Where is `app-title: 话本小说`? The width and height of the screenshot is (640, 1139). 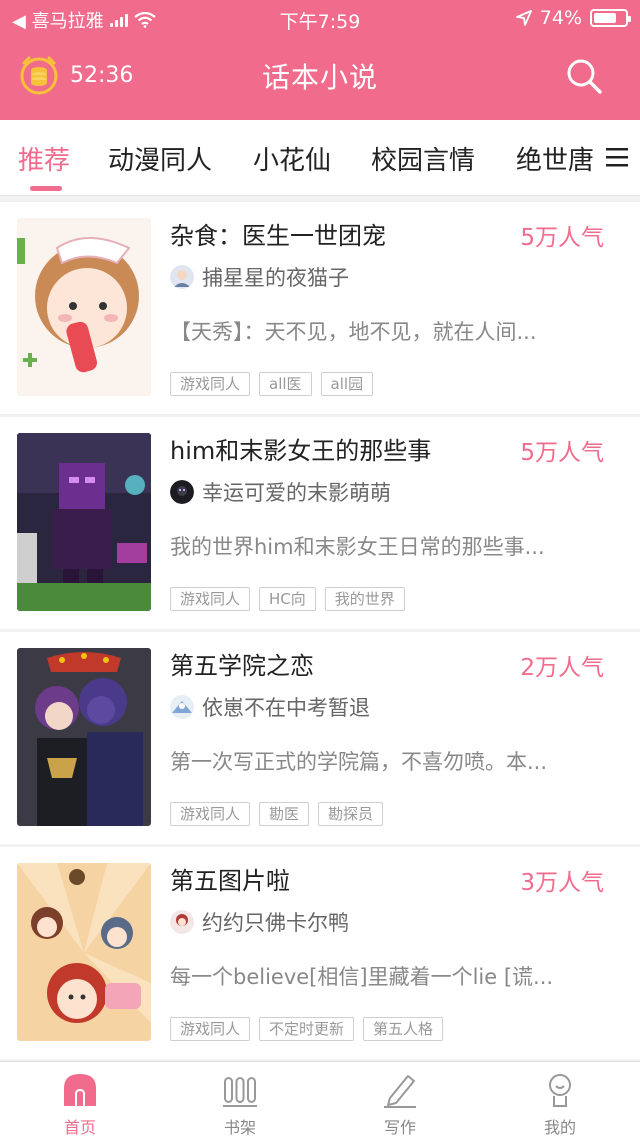 app-title: 话本小说 is located at coordinates (319, 77).